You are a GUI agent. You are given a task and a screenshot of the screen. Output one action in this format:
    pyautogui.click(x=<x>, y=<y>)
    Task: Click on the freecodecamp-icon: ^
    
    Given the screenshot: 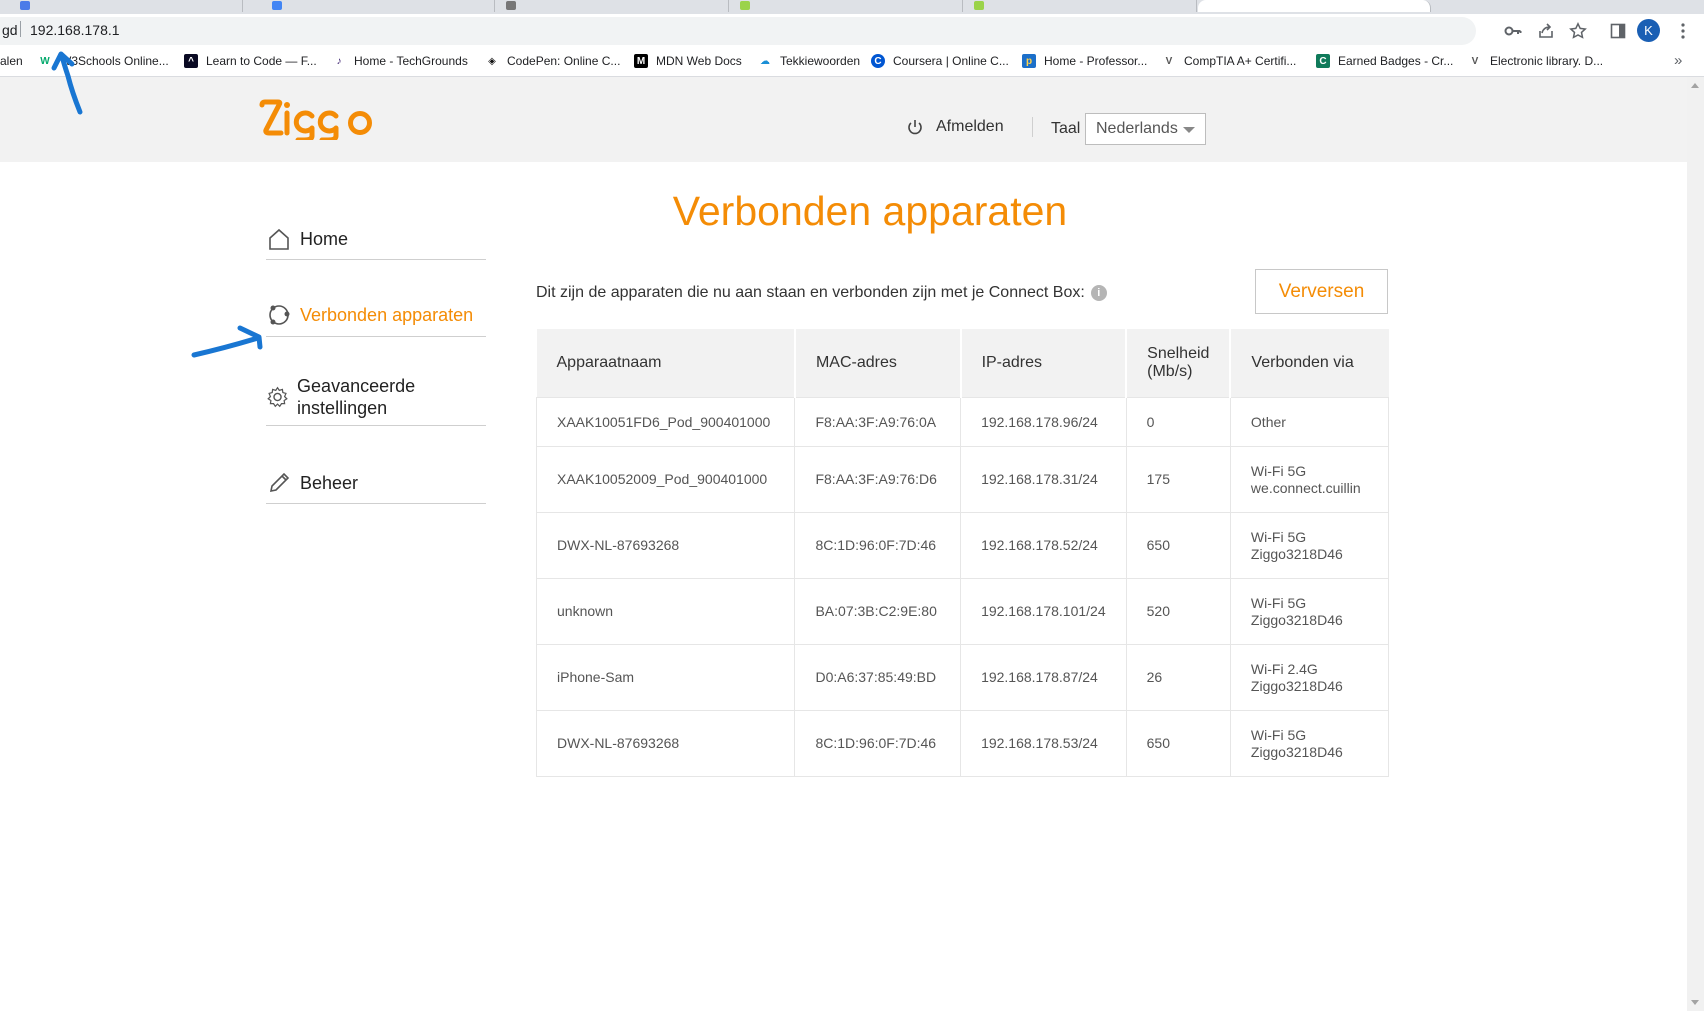 What is the action you would take?
    pyautogui.click(x=191, y=61)
    